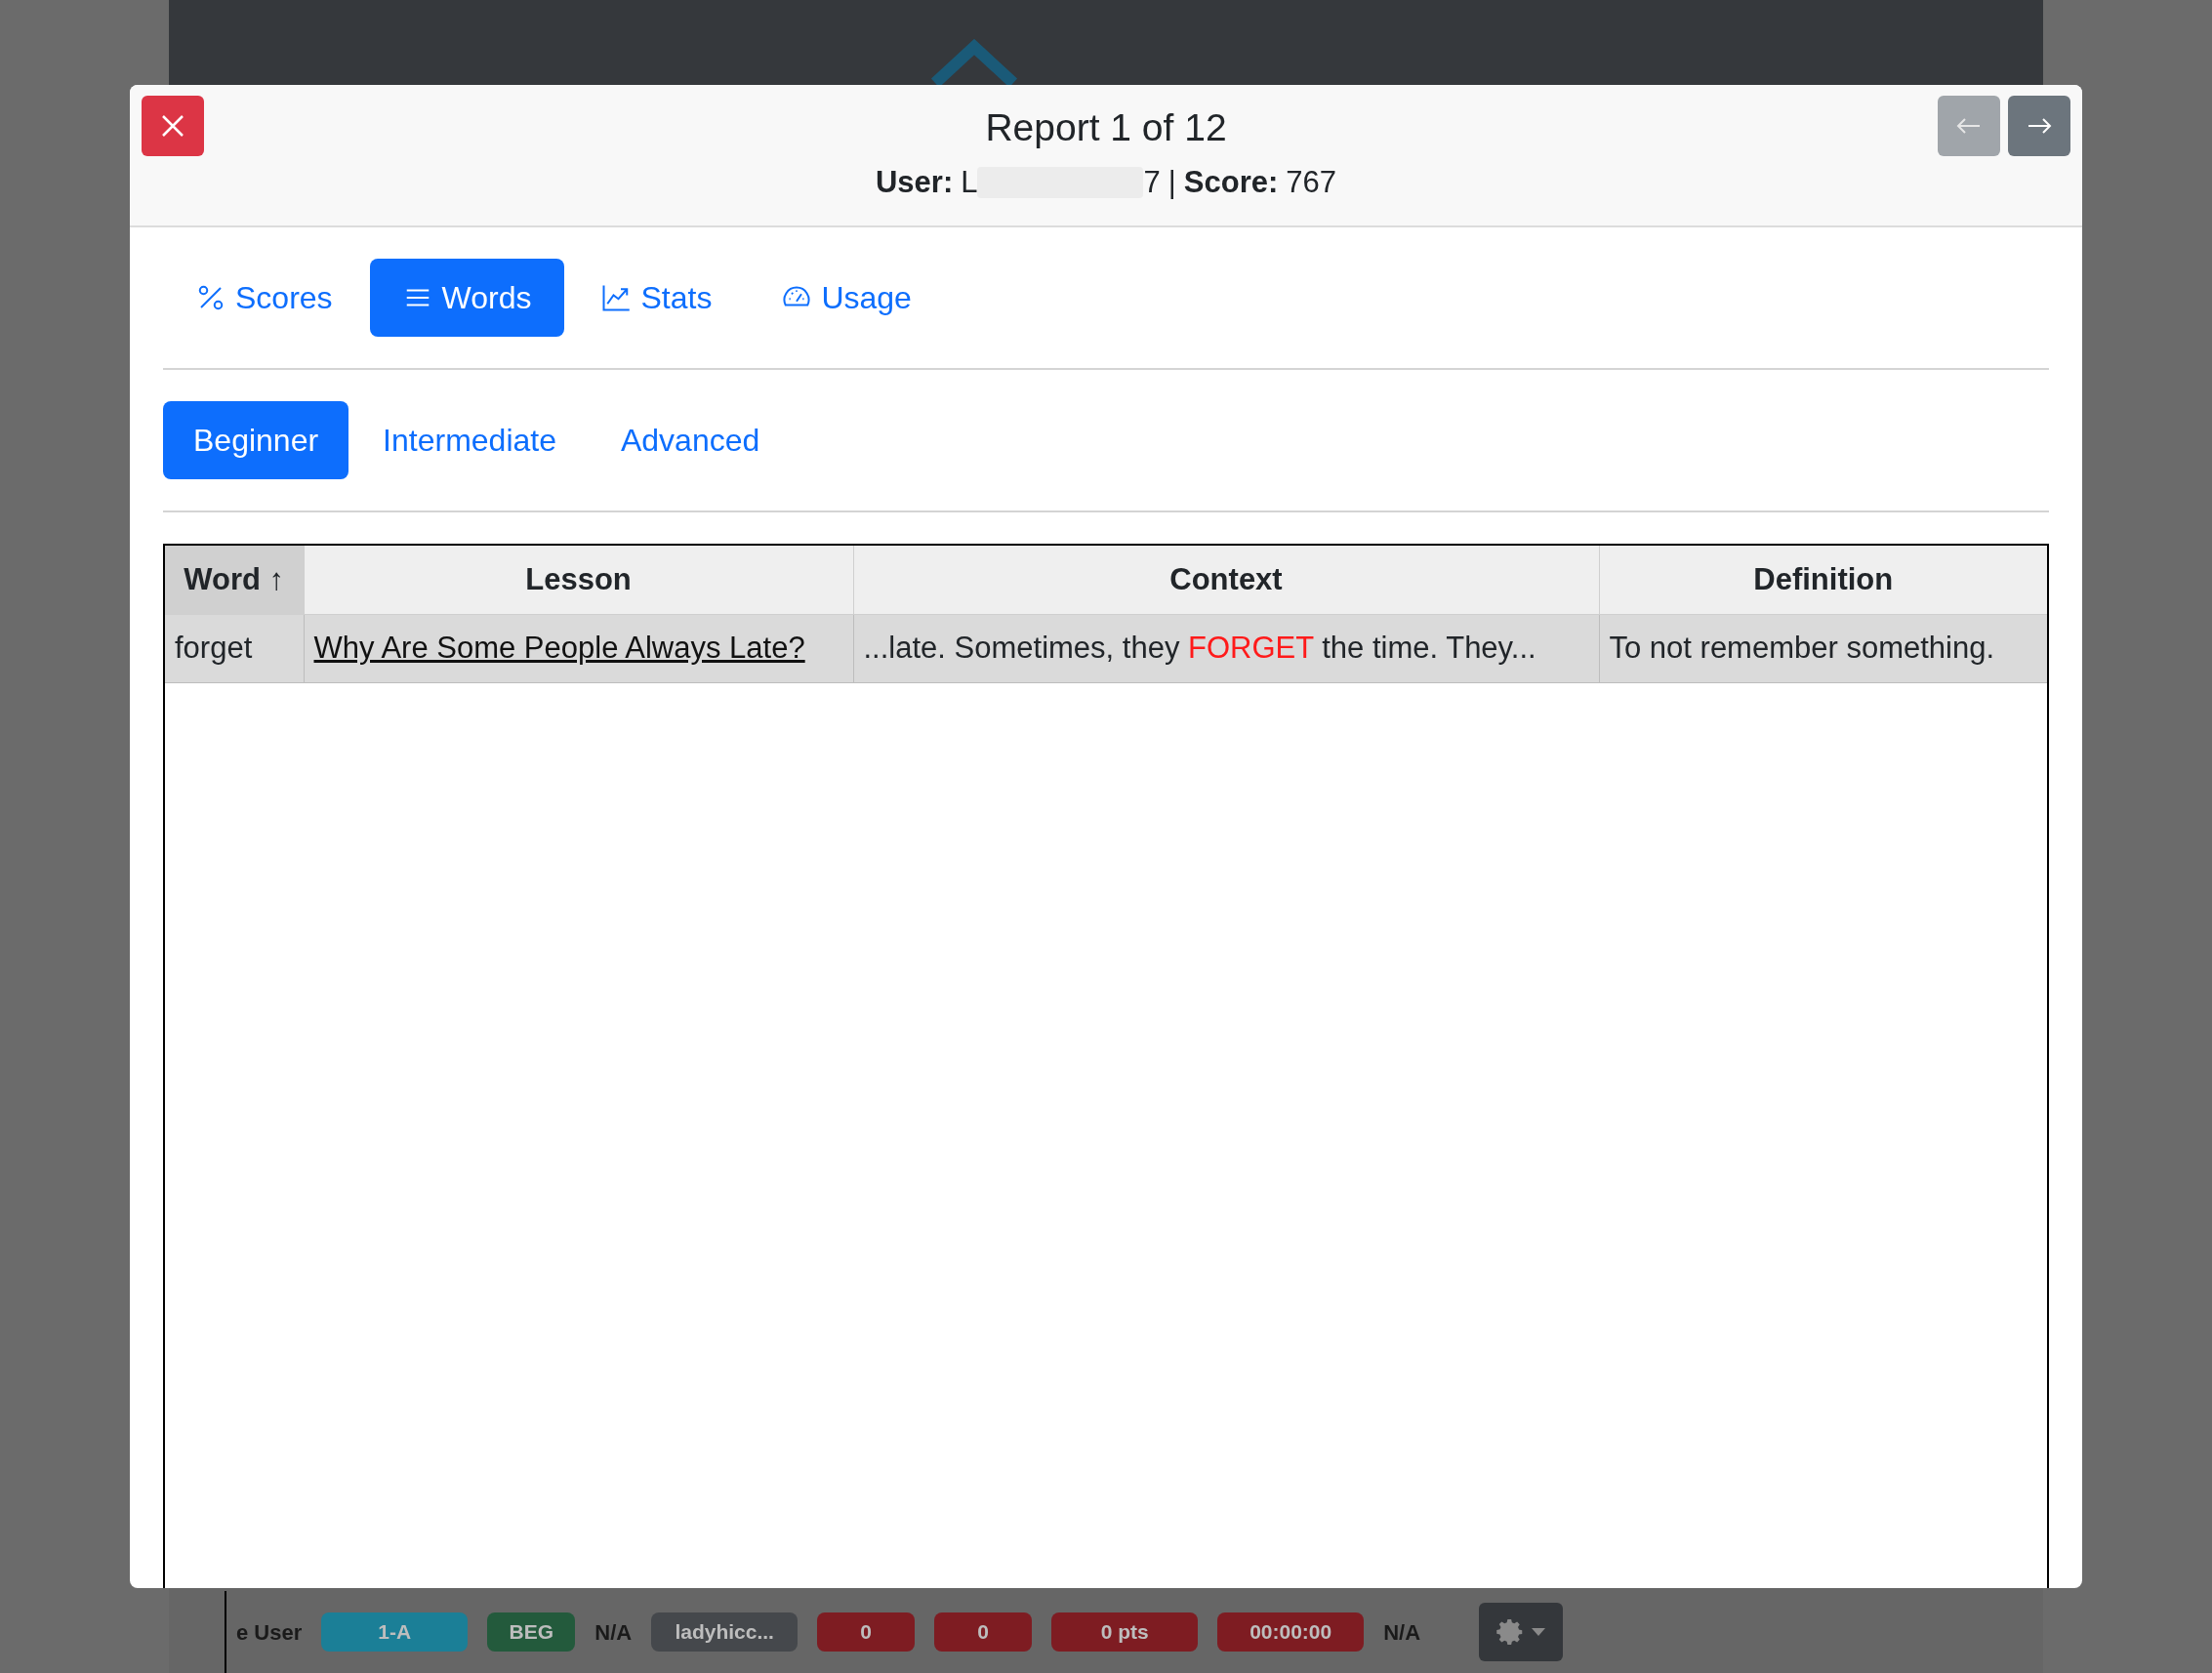 This screenshot has height=1673, width=2212. What do you see at coordinates (578, 580) in the screenshot?
I see `column-header: Lesson` at bounding box center [578, 580].